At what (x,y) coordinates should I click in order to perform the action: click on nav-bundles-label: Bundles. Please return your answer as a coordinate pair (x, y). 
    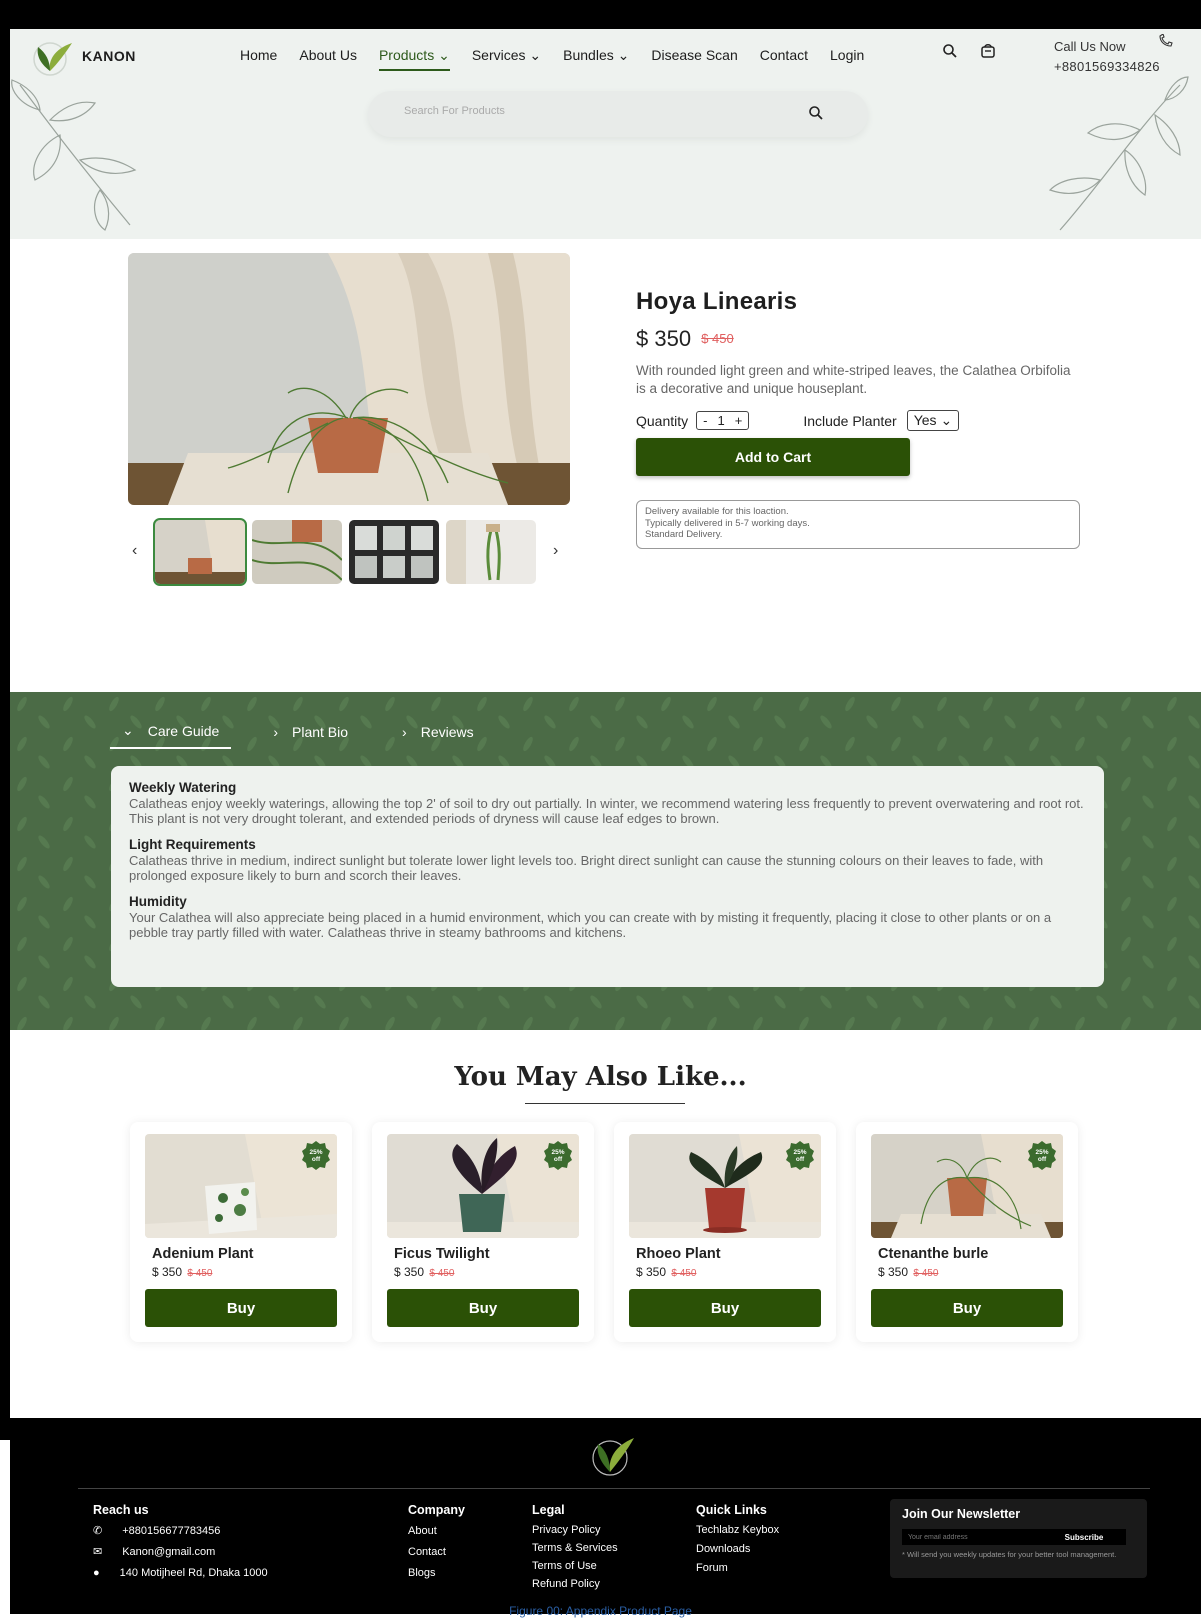
    Looking at the image, I should click on (588, 55).